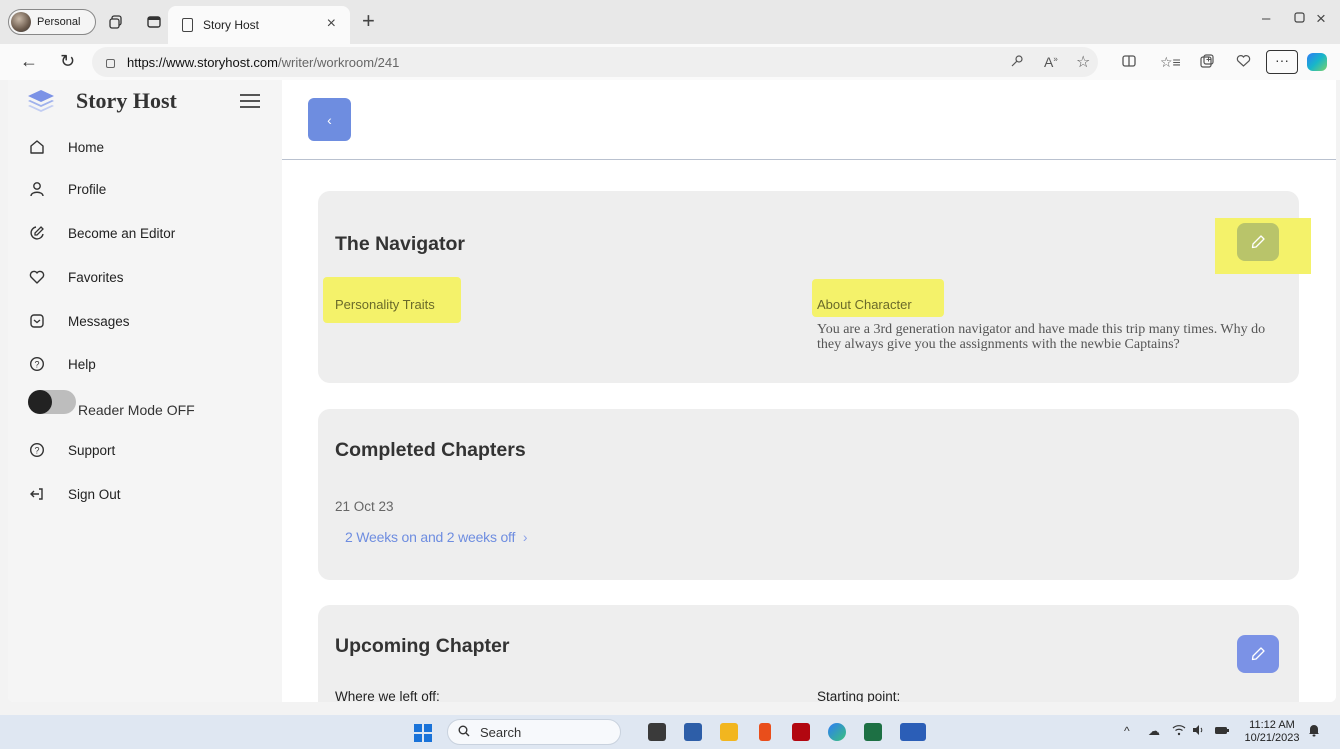  I want to click on battery-icon, so click(1222, 731).